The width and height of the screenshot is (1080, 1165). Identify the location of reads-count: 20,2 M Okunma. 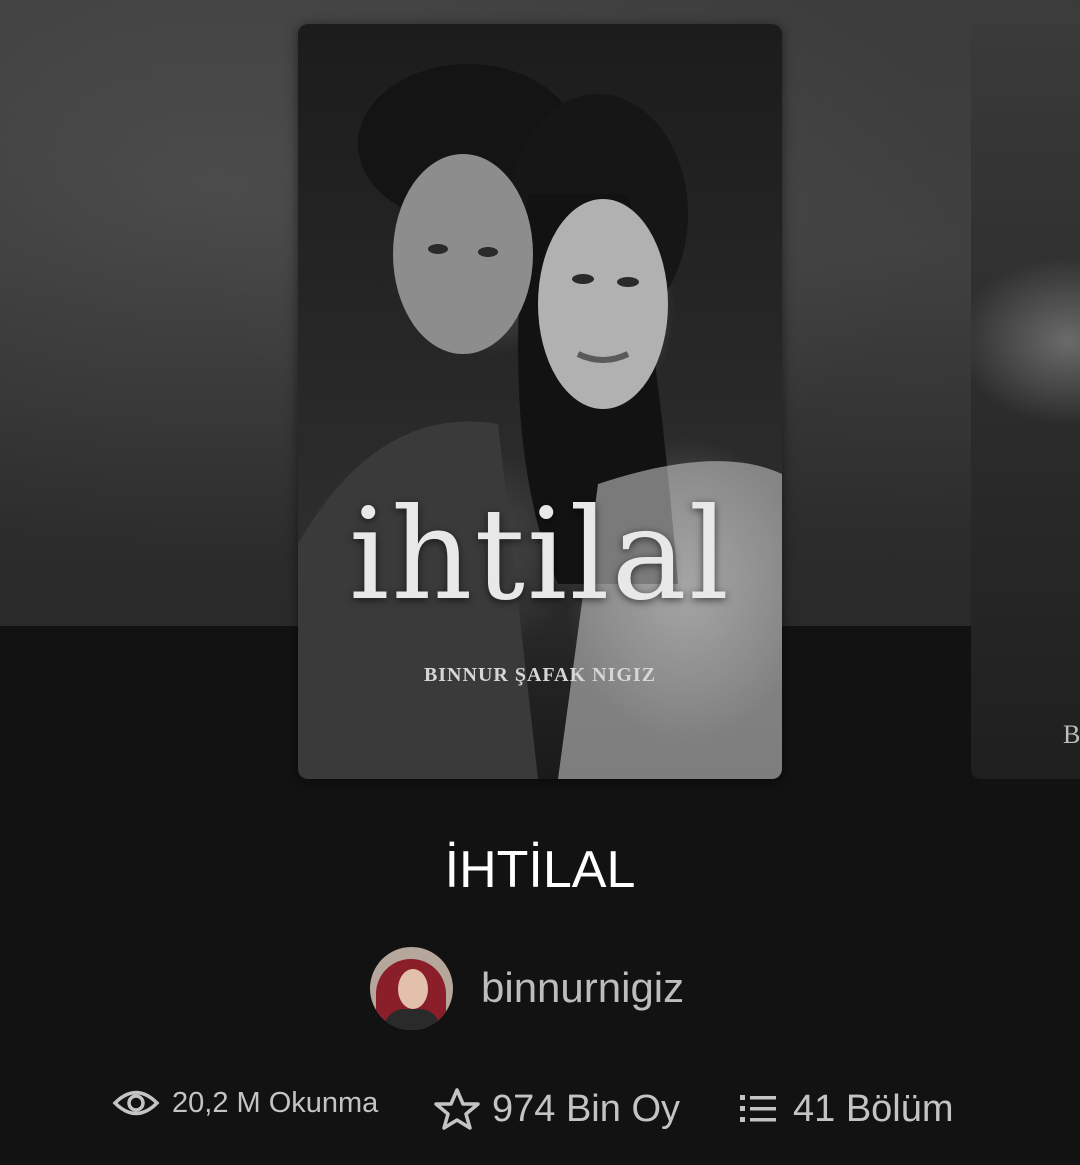
(275, 1102).